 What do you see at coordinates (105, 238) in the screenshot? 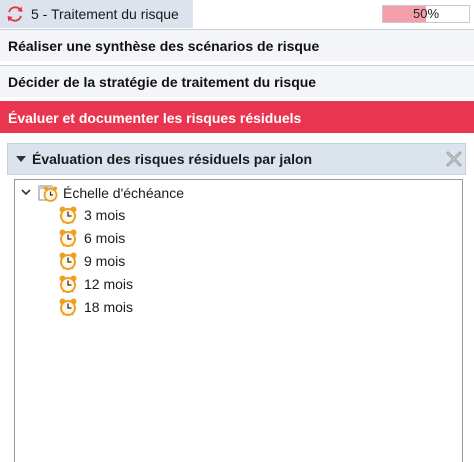
I see `tree-item-label: 6 mois` at bounding box center [105, 238].